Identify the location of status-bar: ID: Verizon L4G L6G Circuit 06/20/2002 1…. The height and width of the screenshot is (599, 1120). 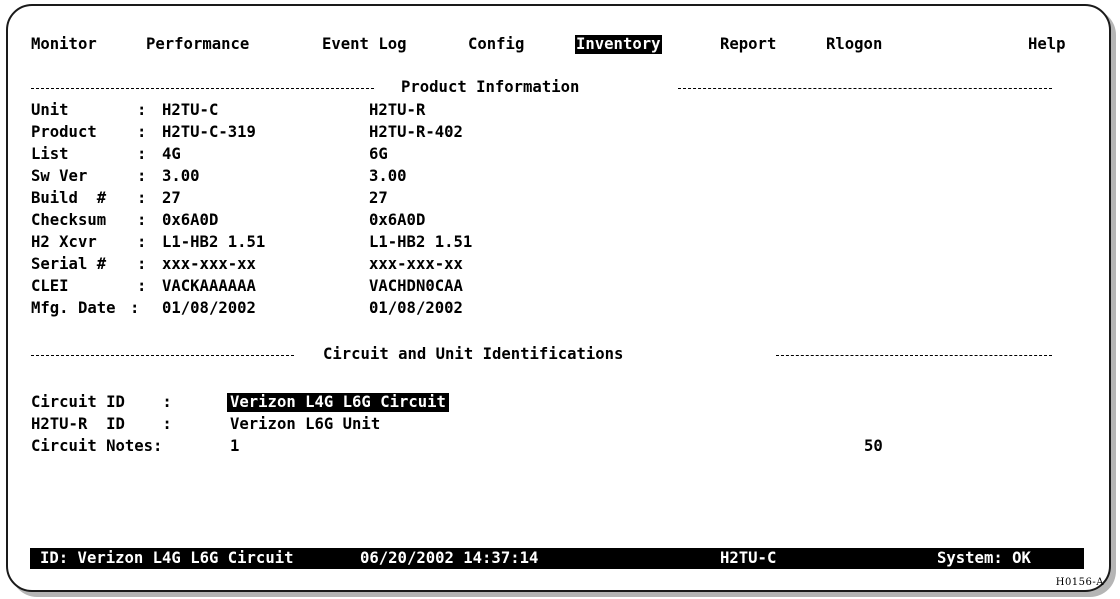
(557, 558).